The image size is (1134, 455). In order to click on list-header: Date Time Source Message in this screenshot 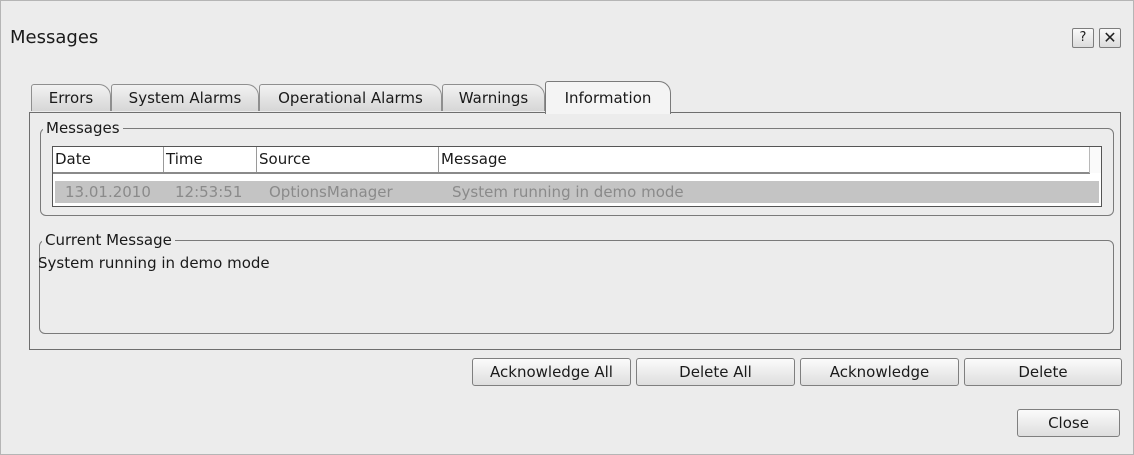, I will do `click(571, 160)`.